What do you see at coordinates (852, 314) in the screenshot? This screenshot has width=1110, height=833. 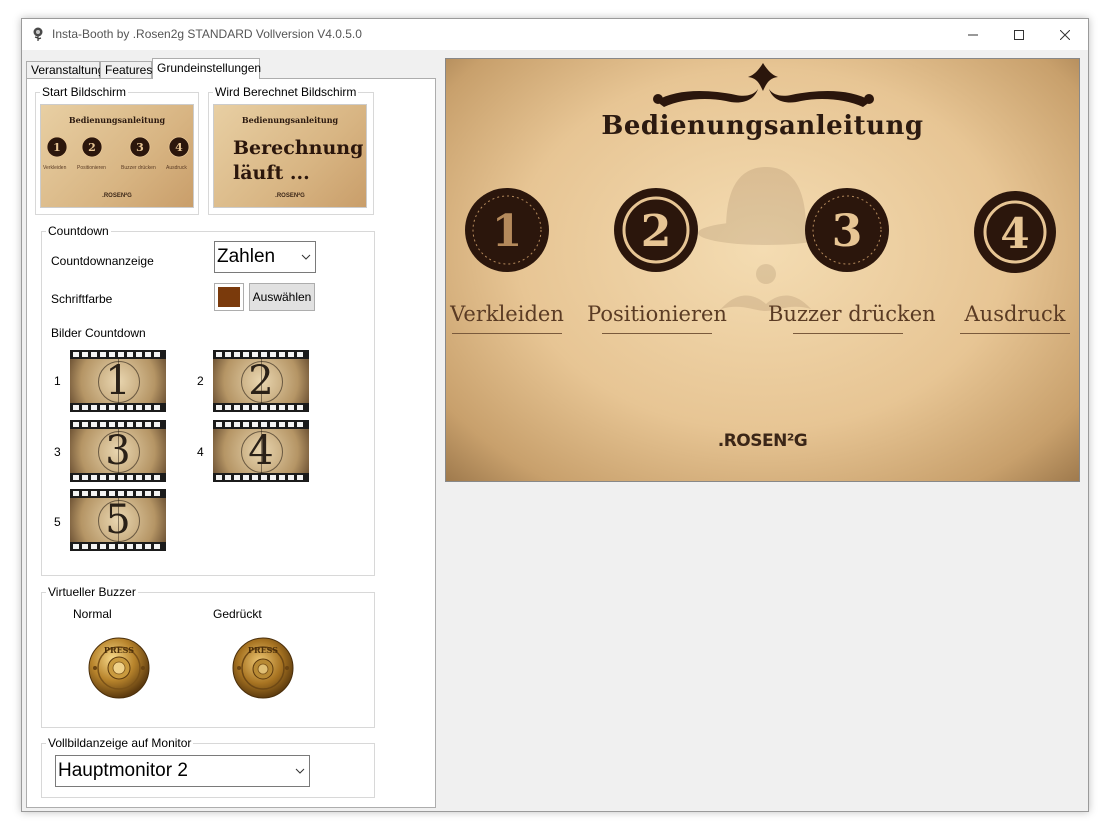 I see `step-label-3: Buzzer drücken` at bounding box center [852, 314].